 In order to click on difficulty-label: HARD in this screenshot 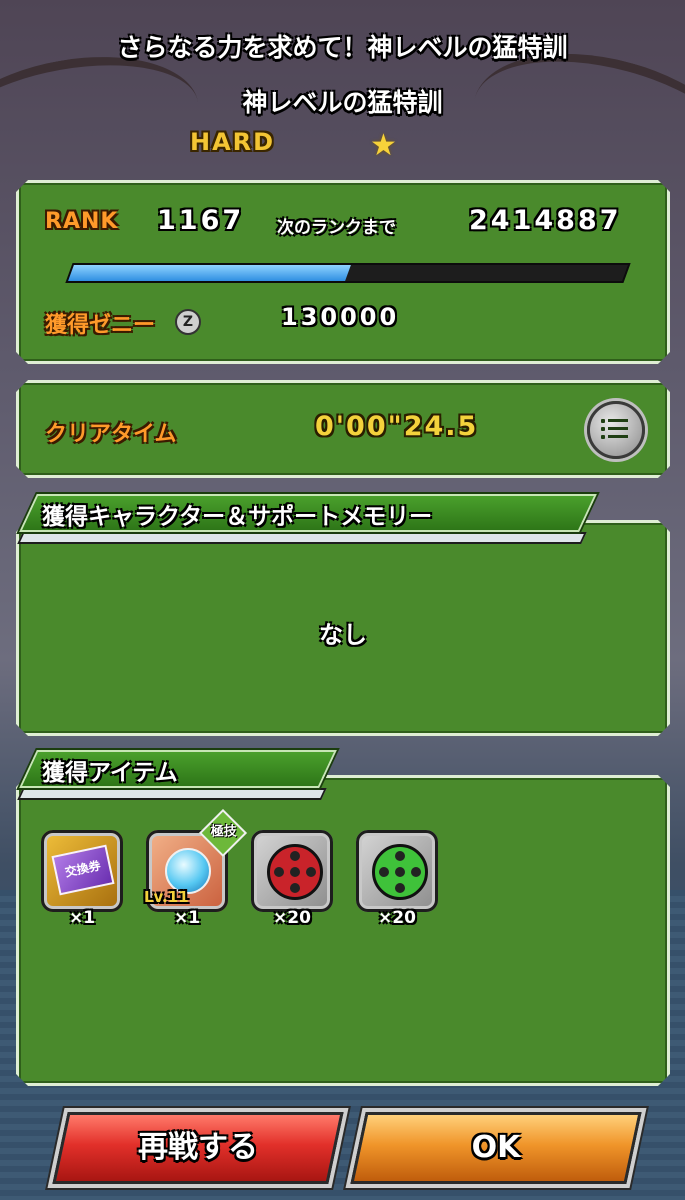, I will do `click(233, 142)`.